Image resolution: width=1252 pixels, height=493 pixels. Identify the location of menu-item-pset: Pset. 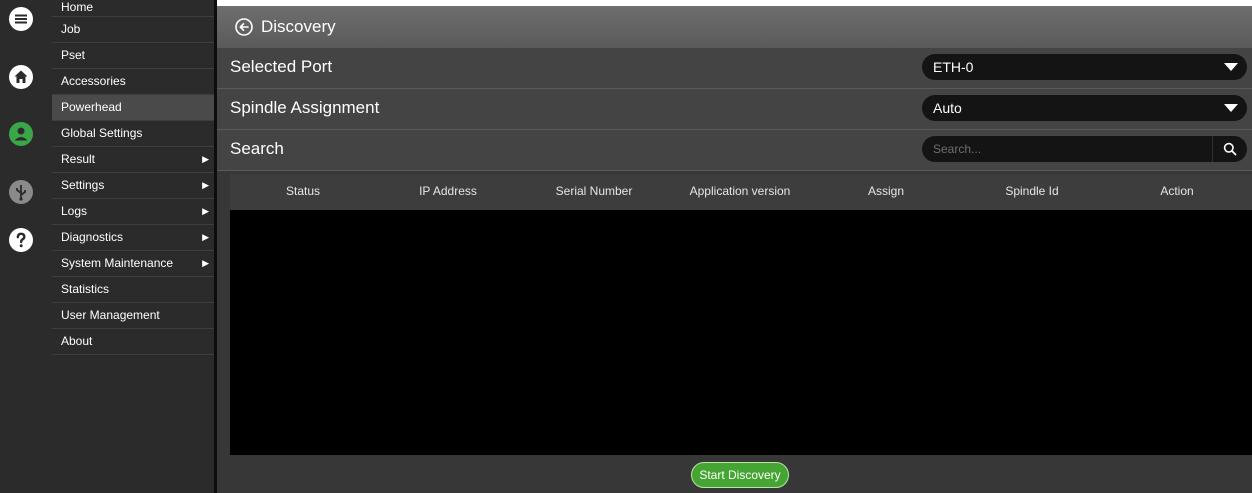
(133, 56).